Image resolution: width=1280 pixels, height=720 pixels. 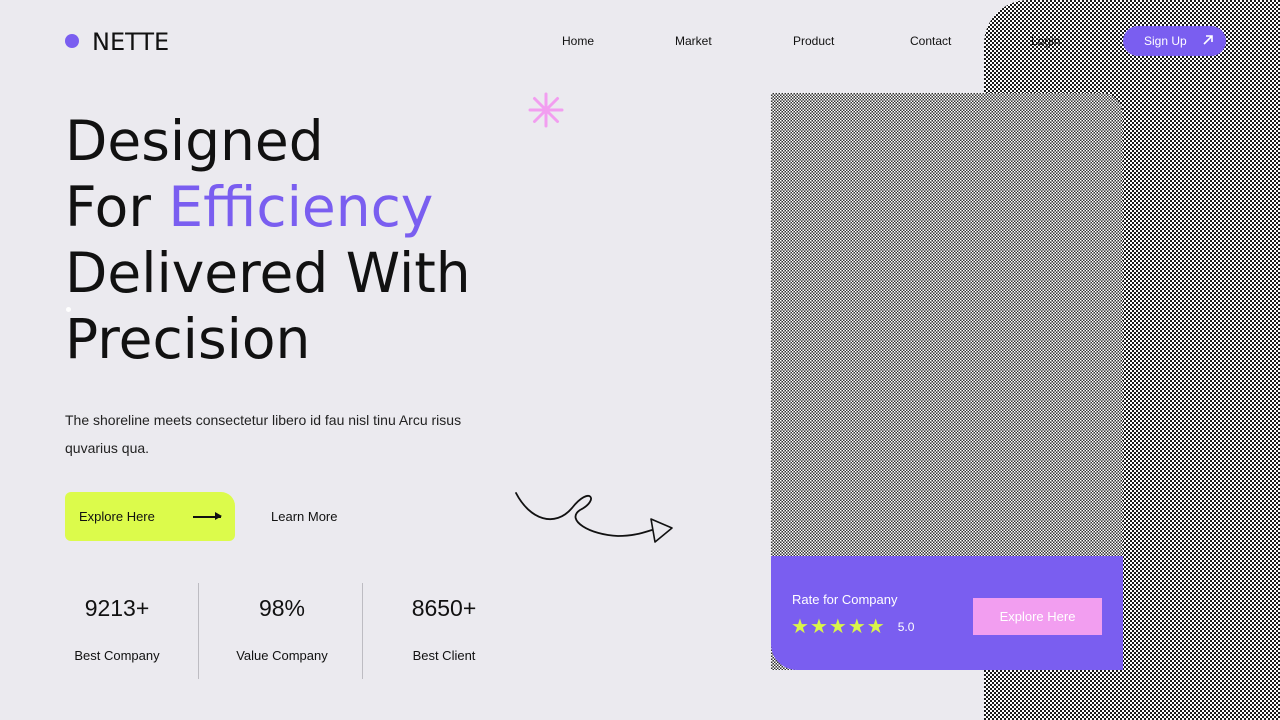 What do you see at coordinates (546, 113) in the screenshot?
I see `sparkle-icon` at bounding box center [546, 113].